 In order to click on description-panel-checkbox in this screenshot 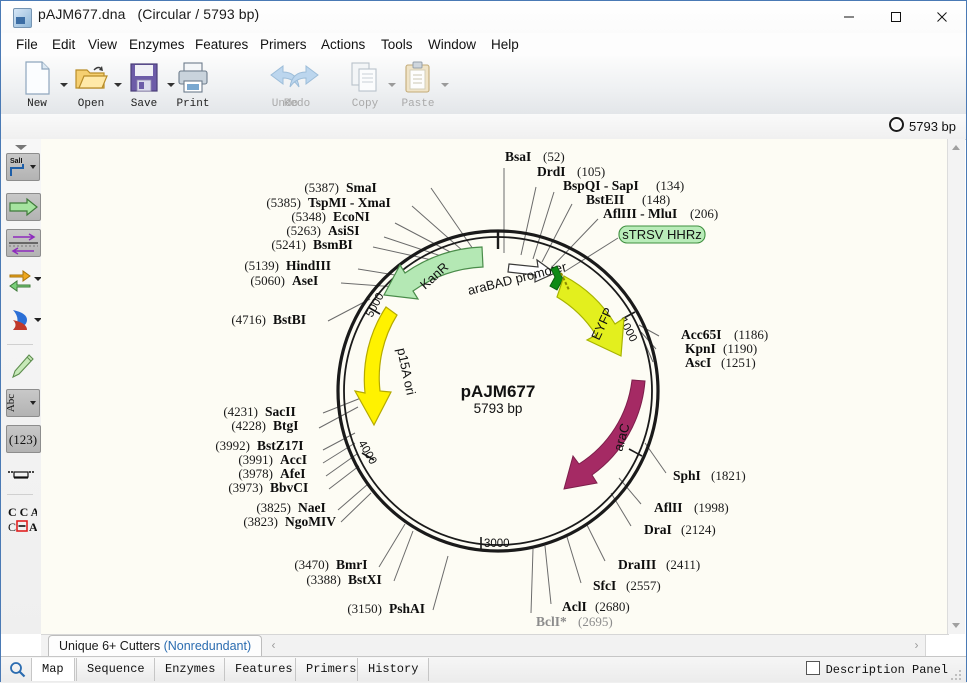, I will do `click(812, 668)`.